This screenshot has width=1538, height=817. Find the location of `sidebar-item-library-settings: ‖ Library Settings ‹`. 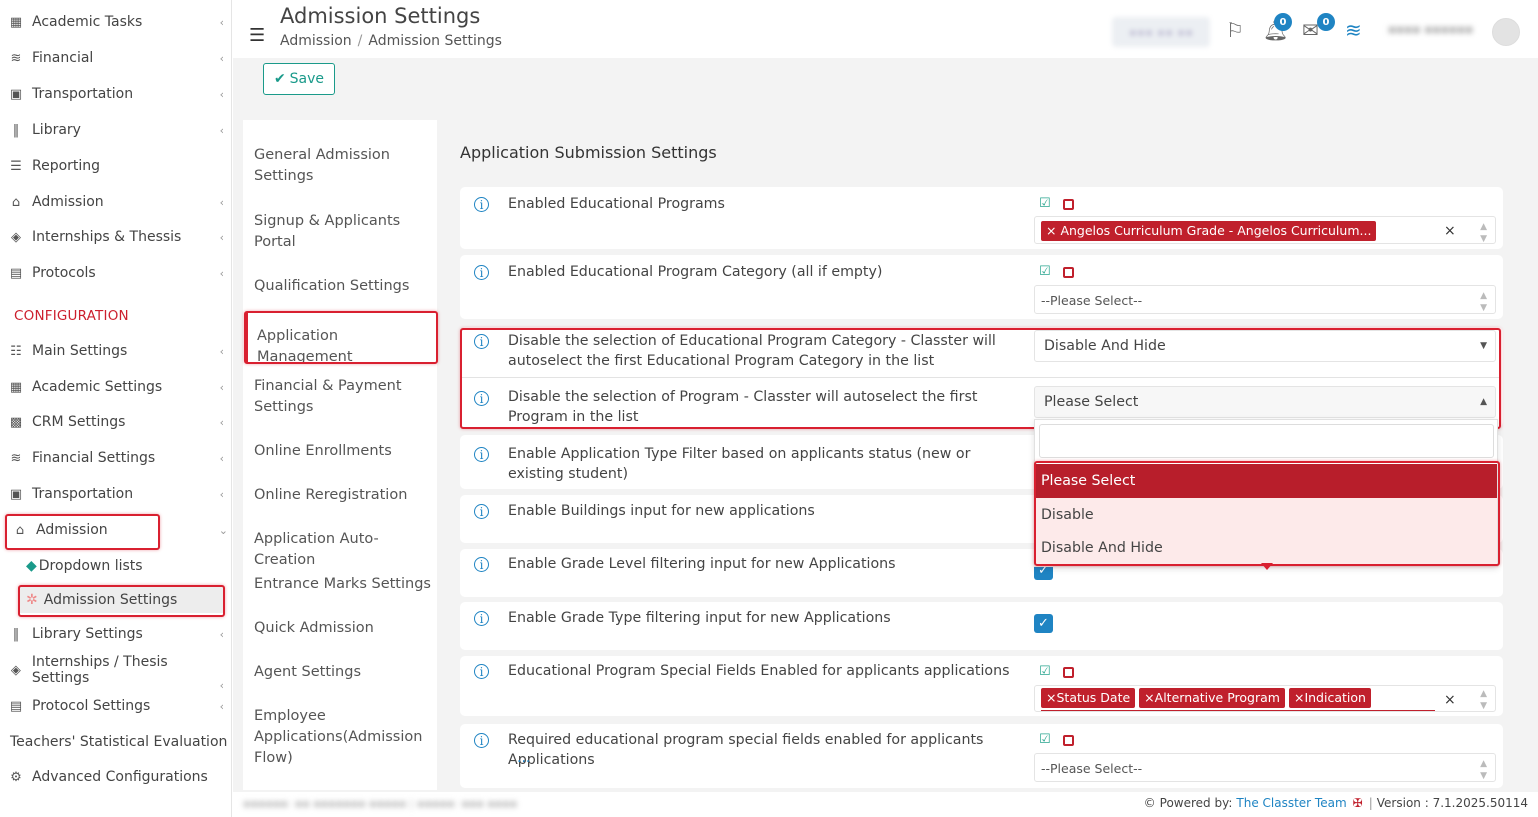

sidebar-item-library-settings: ‖ Library Settings ‹ is located at coordinates (117, 634).